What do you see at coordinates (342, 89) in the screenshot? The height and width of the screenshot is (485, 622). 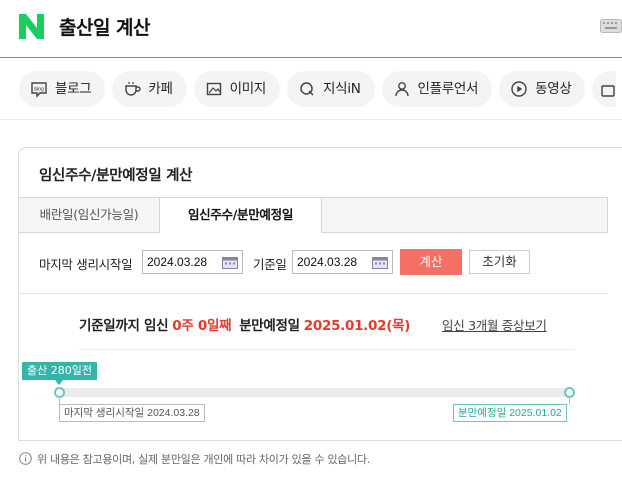 I see `chip-label: 지식iN` at bounding box center [342, 89].